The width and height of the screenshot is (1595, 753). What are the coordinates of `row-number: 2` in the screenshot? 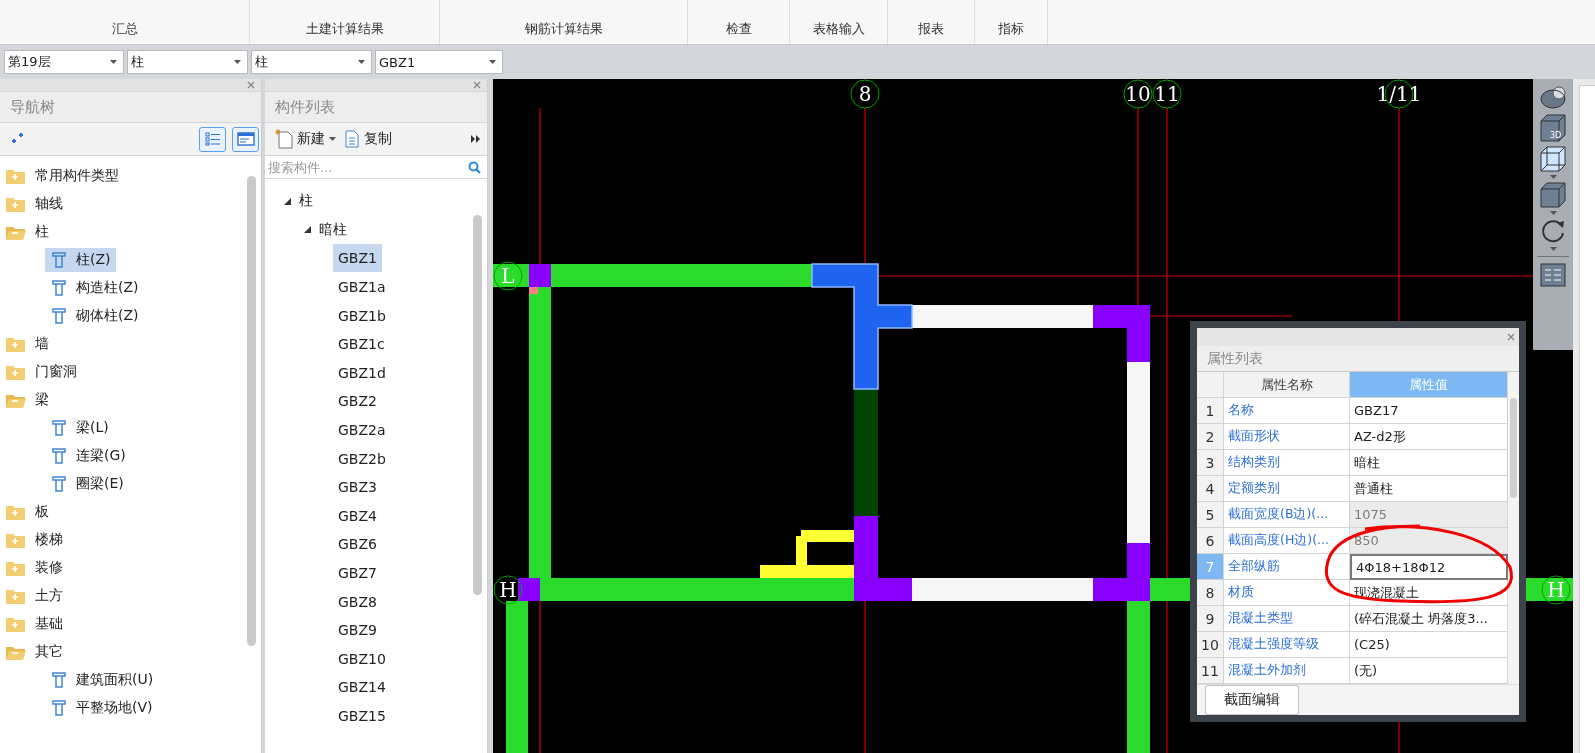 It's located at (1210, 437).